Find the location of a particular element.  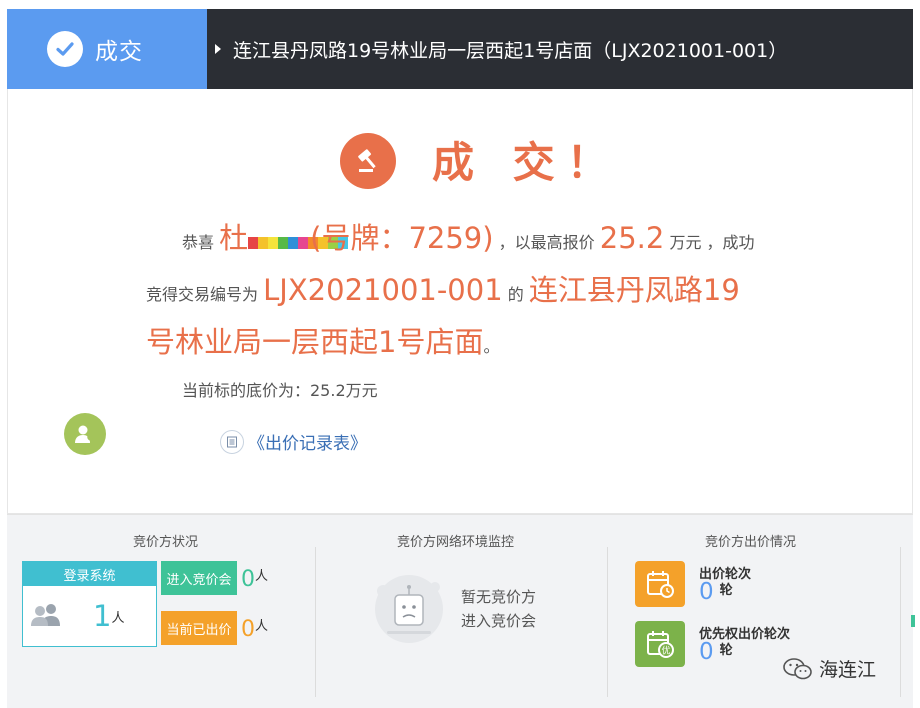

no-bidder-line2: 进入竞价会 is located at coordinates (499, 621).